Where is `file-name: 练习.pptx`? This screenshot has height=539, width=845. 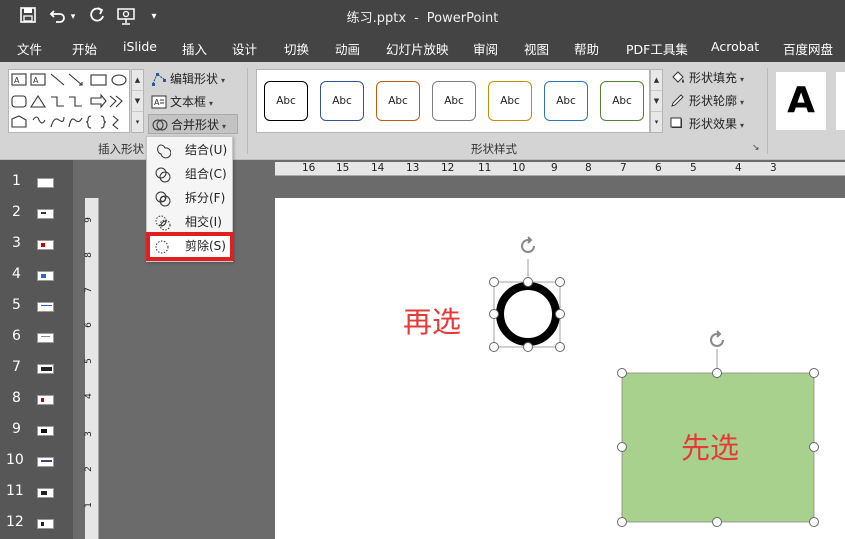 file-name: 练习.pptx is located at coordinates (376, 18).